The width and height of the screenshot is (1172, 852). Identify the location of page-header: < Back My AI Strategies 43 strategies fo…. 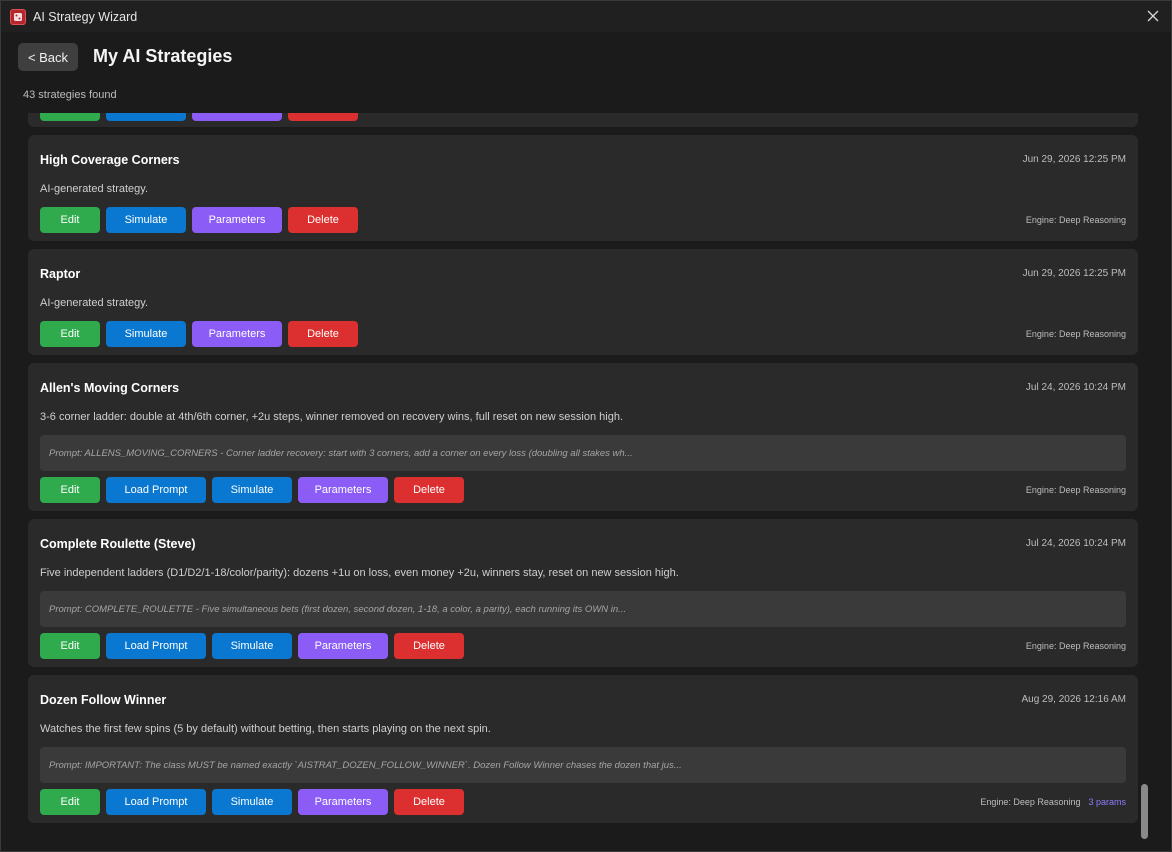
(586, 72).